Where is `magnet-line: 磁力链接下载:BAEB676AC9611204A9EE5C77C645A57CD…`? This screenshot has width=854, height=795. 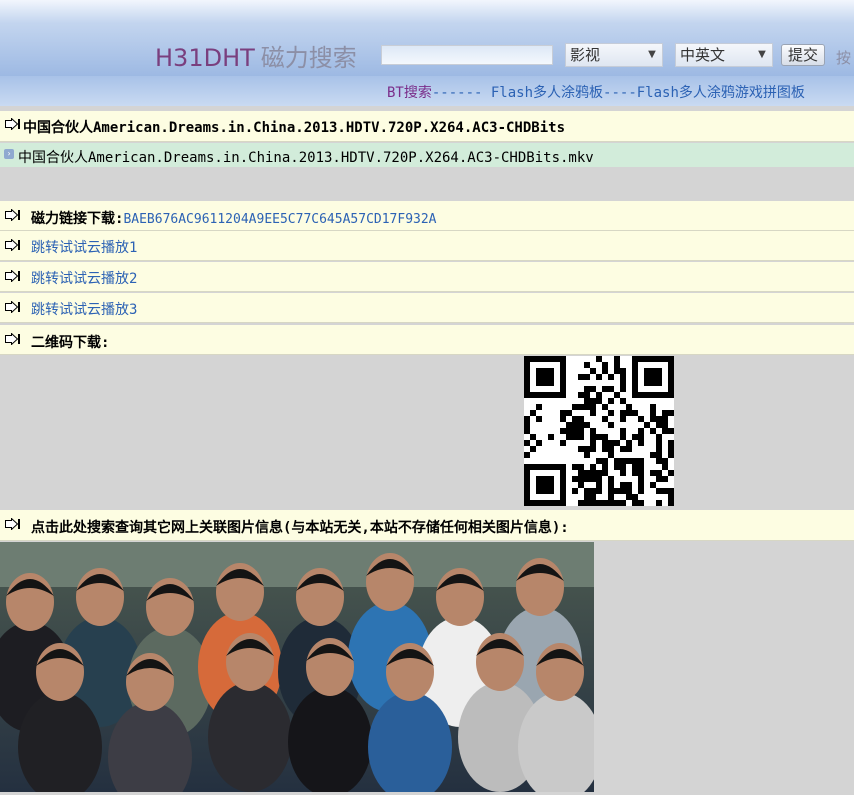 magnet-line: 磁力链接下载:BAEB676AC9611204A9EE5C77C645A57CD… is located at coordinates (234, 218).